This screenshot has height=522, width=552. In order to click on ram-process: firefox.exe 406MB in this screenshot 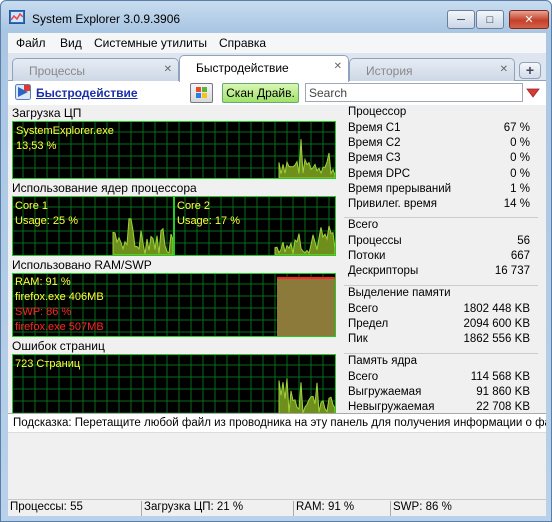, I will do `click(59, 297)`.